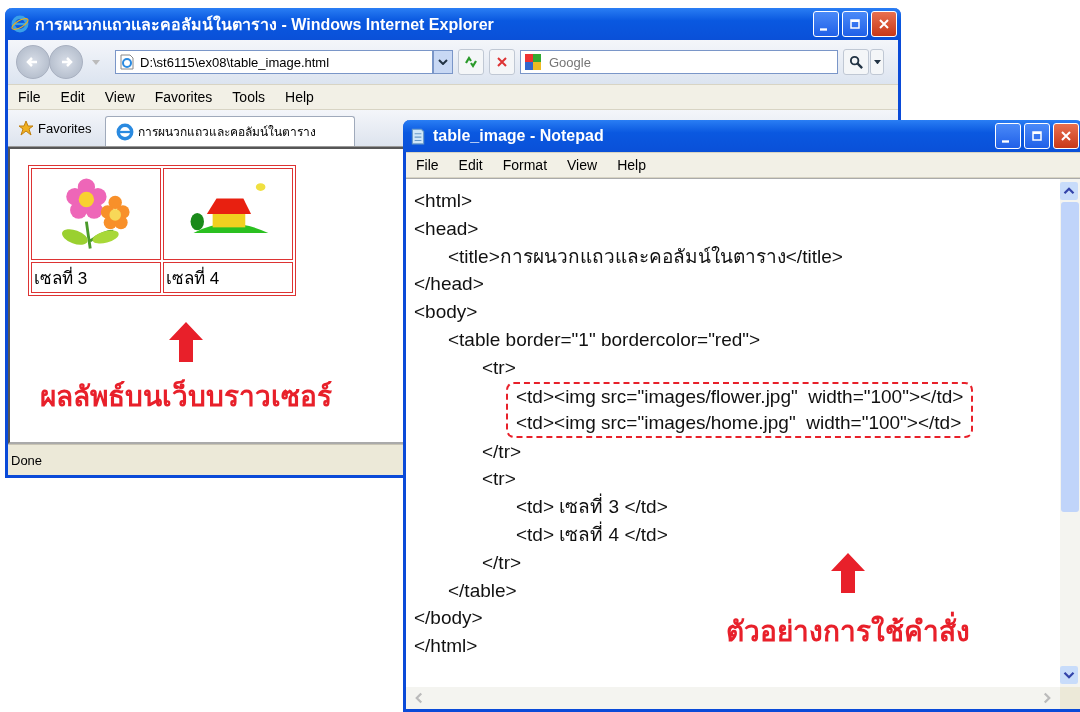 Image resolution: width=1080 pixels, height=712 pixels. I want to click on menu-item: Tools, so click(249, 97).